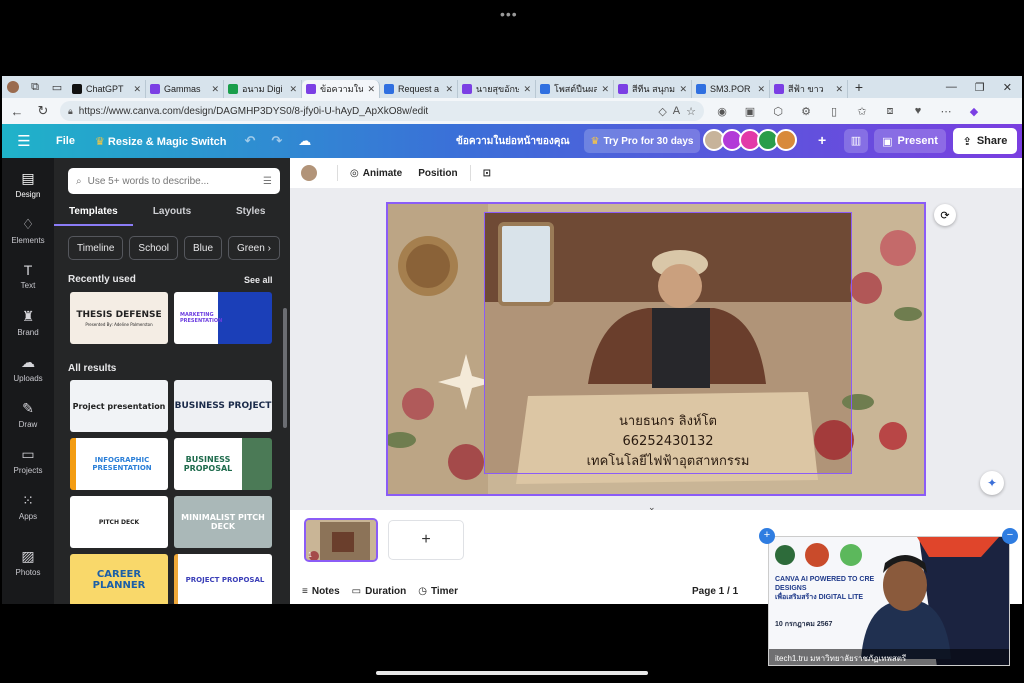  What do you see at coordinates (512, 673) in the screenshot?
I see `home-indicator` at bounding box center [512, 673].